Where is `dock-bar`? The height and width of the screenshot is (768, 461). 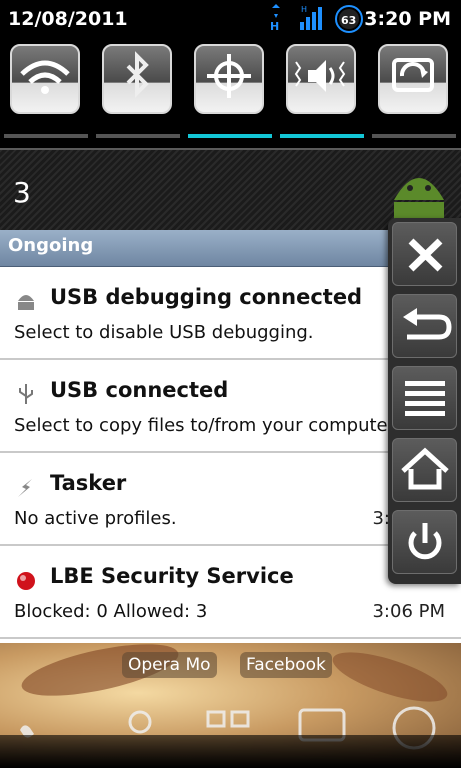
dock-bar is located at coordinates (230, 751).